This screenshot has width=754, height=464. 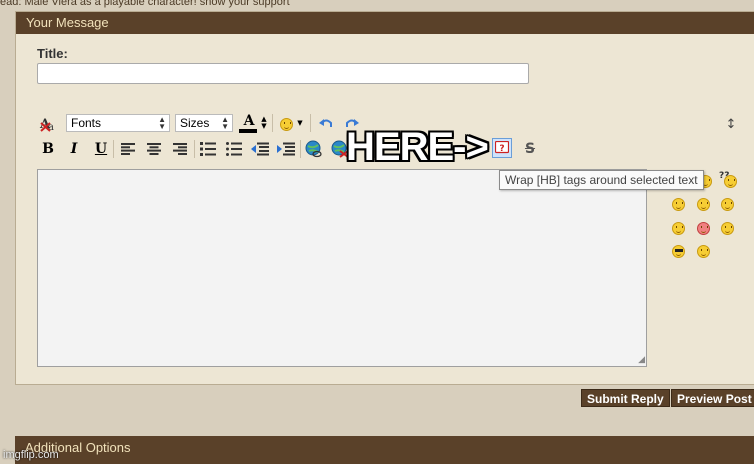 I want to click on italic-button: I, so click(x=74, y=149).